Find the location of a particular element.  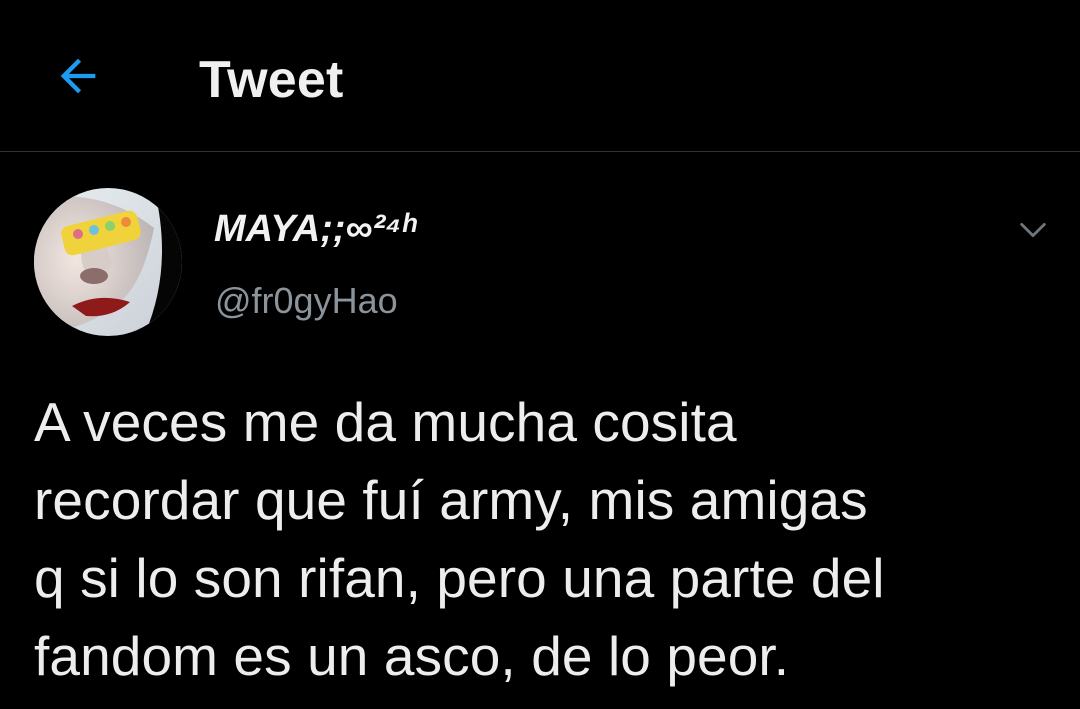

chevron-down-icon is located at coordinates (1033, 230).